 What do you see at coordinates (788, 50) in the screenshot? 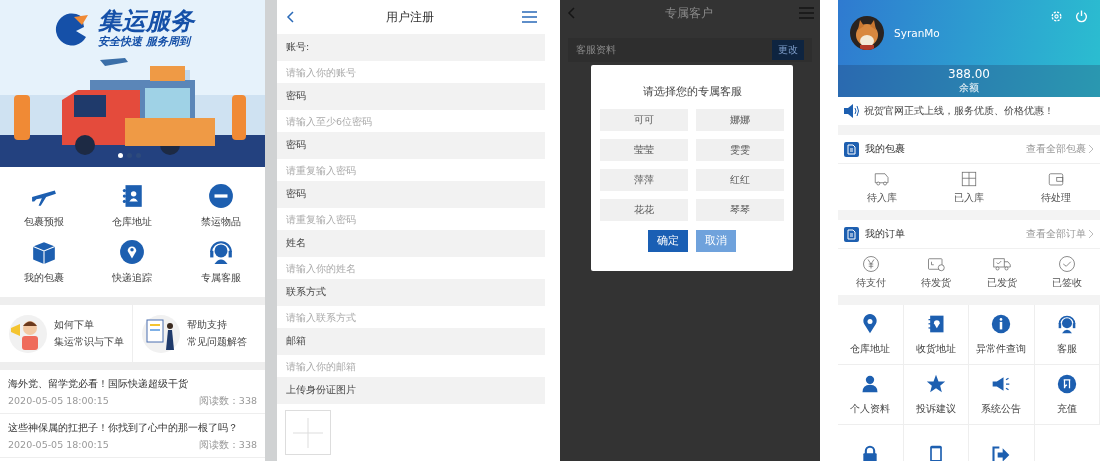
I see `change-button: 更改` at bounding box center [788, 50].